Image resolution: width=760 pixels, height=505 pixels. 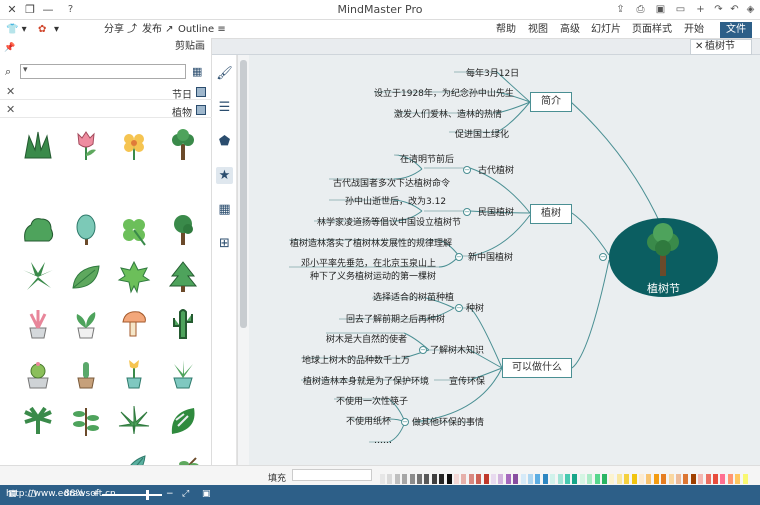 What do you see at coordinates (663, 257) in the screenshot?
I see `central-topic: 植树节` at bounding box center [663, 257].